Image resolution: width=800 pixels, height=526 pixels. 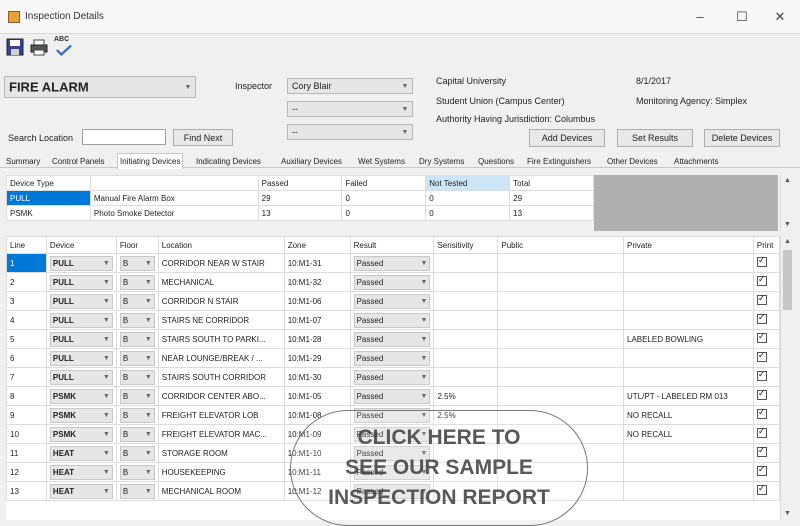 I want to click on col-sensitivity: Sensitivity, so click(x=466, y=245).